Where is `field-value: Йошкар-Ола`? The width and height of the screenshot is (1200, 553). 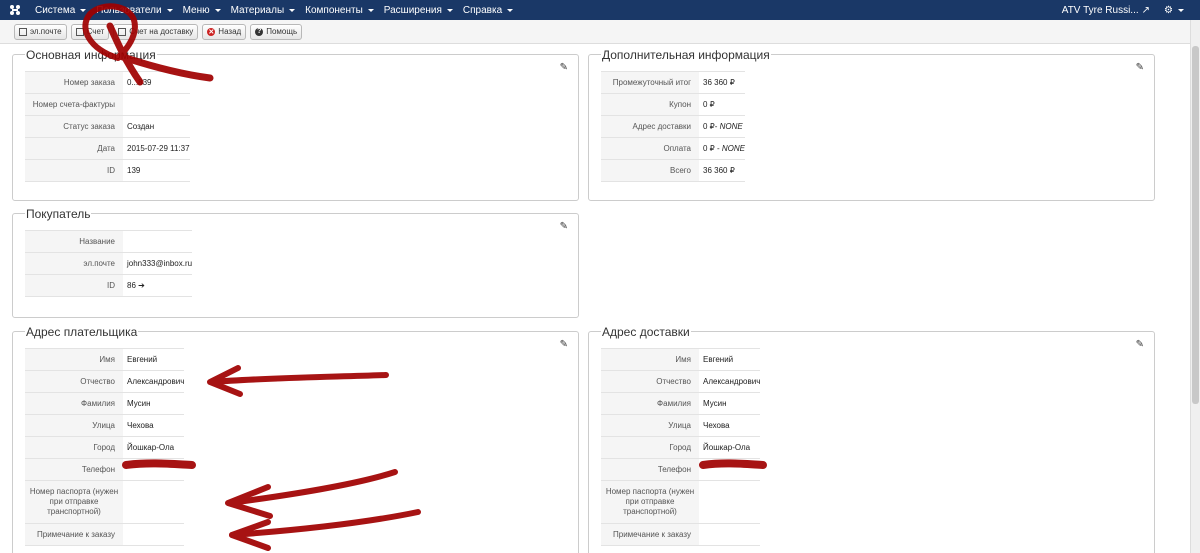
field-value: Йошкар-Ола is located at coordinates (730, 447).